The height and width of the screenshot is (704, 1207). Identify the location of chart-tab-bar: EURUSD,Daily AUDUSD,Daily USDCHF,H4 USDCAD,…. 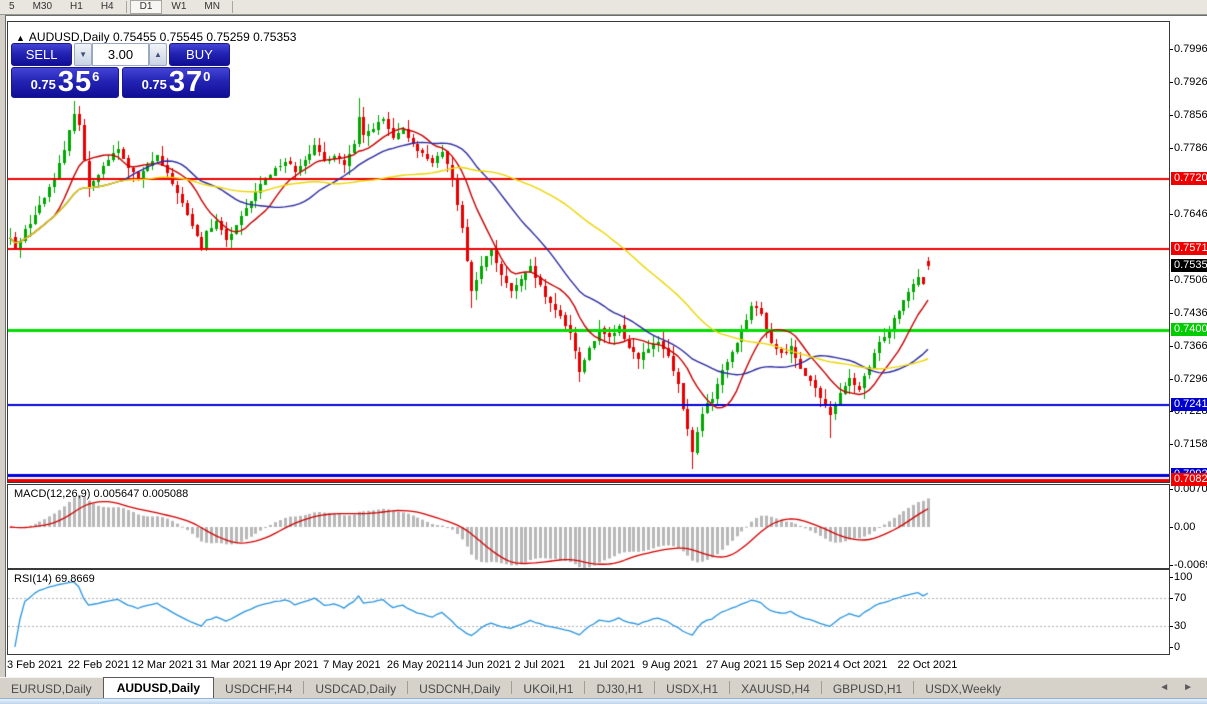
(603, 687).